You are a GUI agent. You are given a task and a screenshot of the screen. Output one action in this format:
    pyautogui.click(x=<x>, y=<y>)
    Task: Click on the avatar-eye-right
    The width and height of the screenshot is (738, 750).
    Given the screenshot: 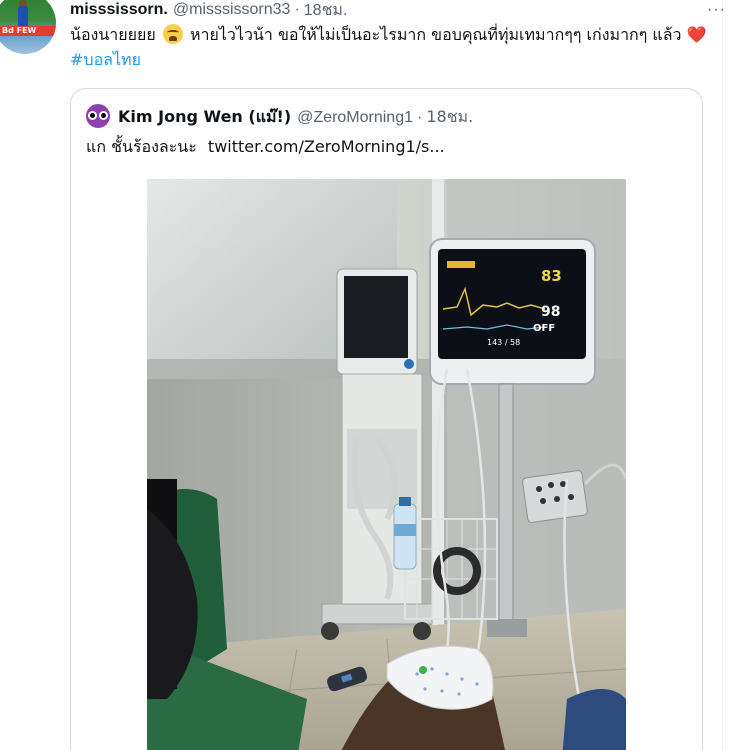 What is the action you would take?
    pyautogui.click(x=103, y=115)
    